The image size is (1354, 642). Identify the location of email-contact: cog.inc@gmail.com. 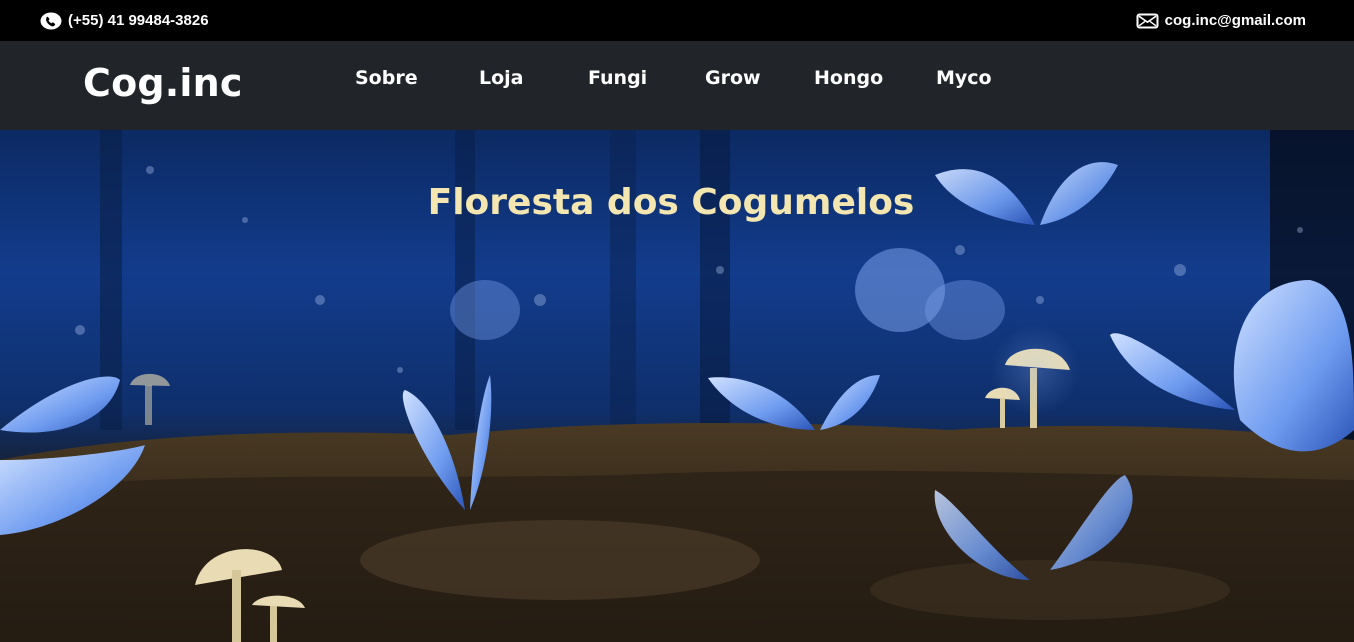
(1221, 20).